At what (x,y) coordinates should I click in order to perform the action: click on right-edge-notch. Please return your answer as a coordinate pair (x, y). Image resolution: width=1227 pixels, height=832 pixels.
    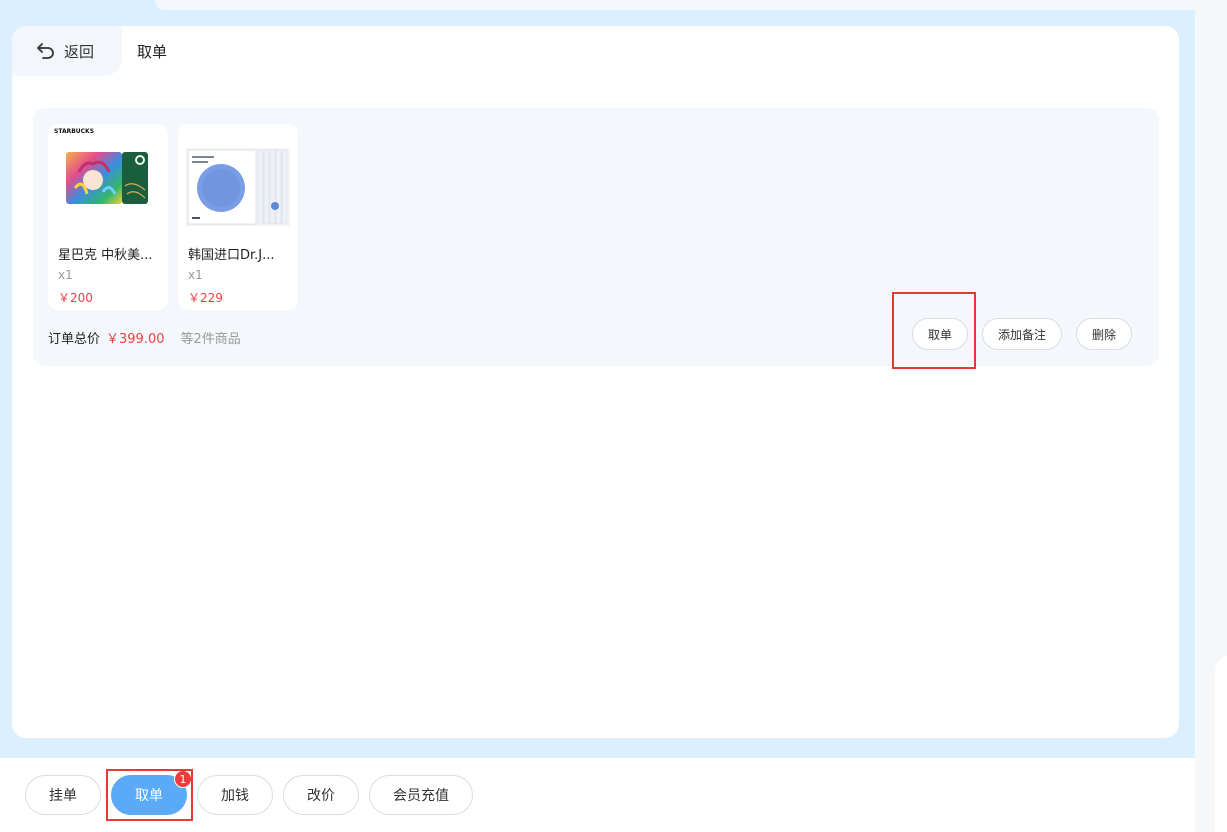
    Looking at the image, I should click on (1221, 743).